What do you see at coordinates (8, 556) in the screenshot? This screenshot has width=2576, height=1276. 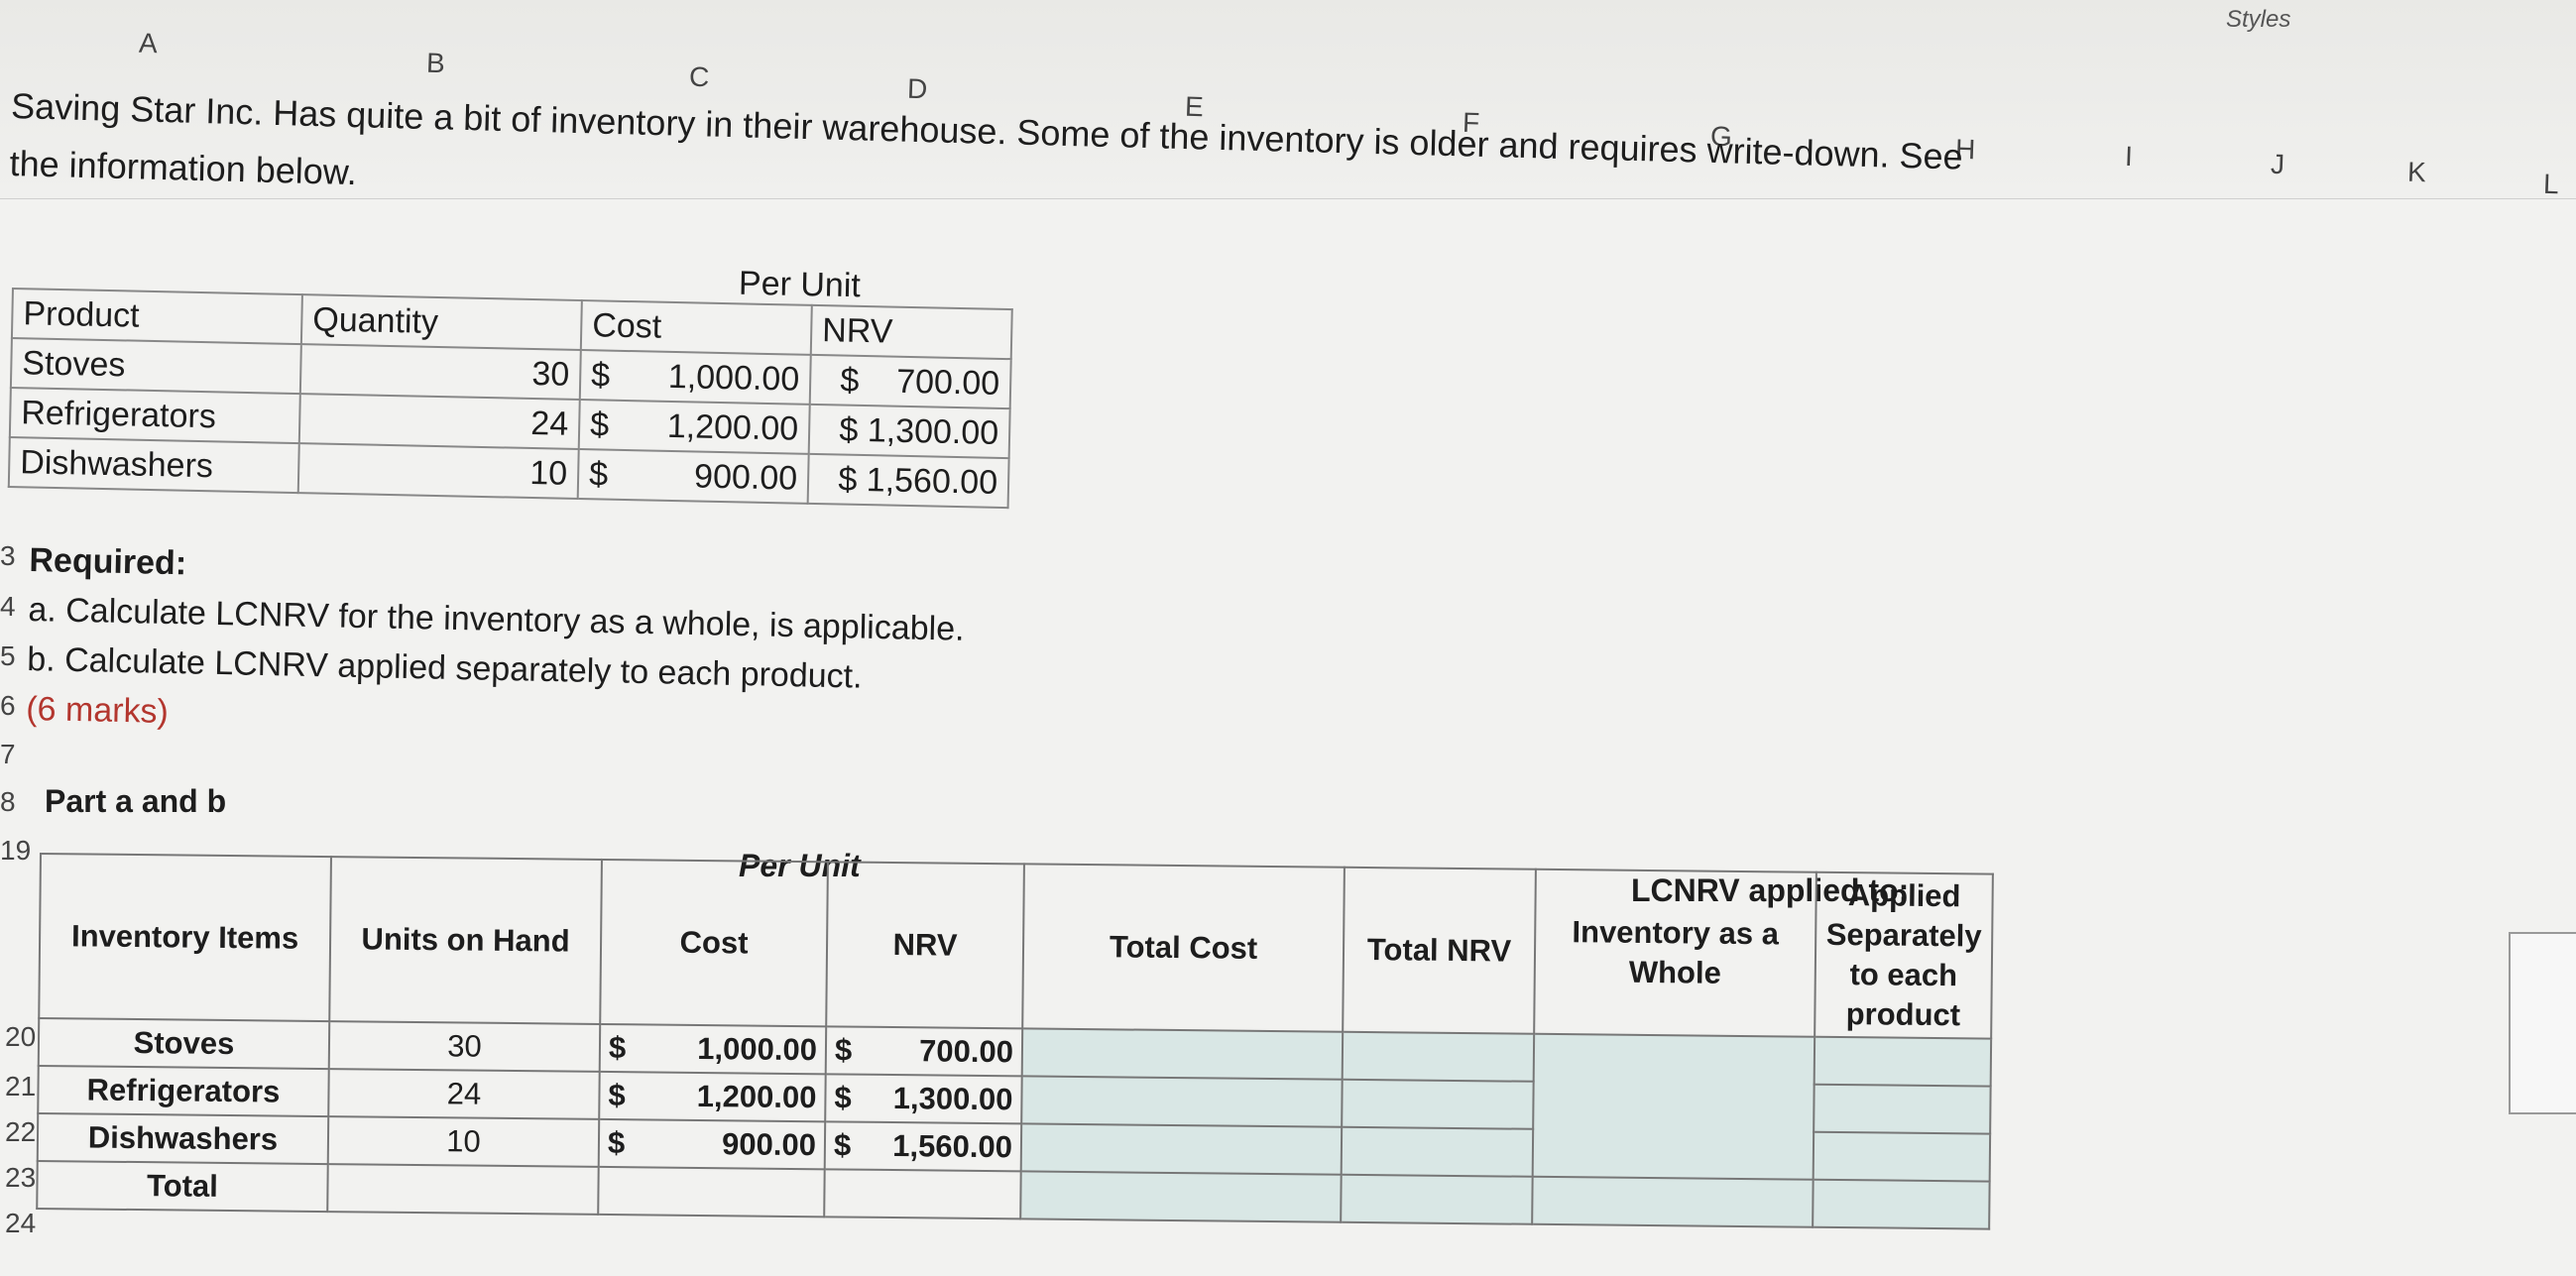 I see `row-number: 3` at bounding box center [8, 556].